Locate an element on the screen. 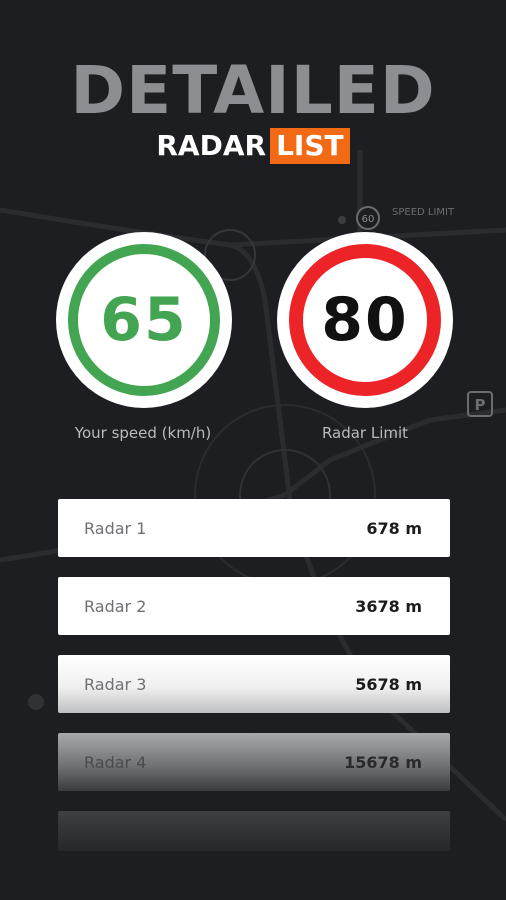 Image resolution: width=506 pixels, height=900 pixels. radar-distance: 5678 m is located at coordinates (388, 684).